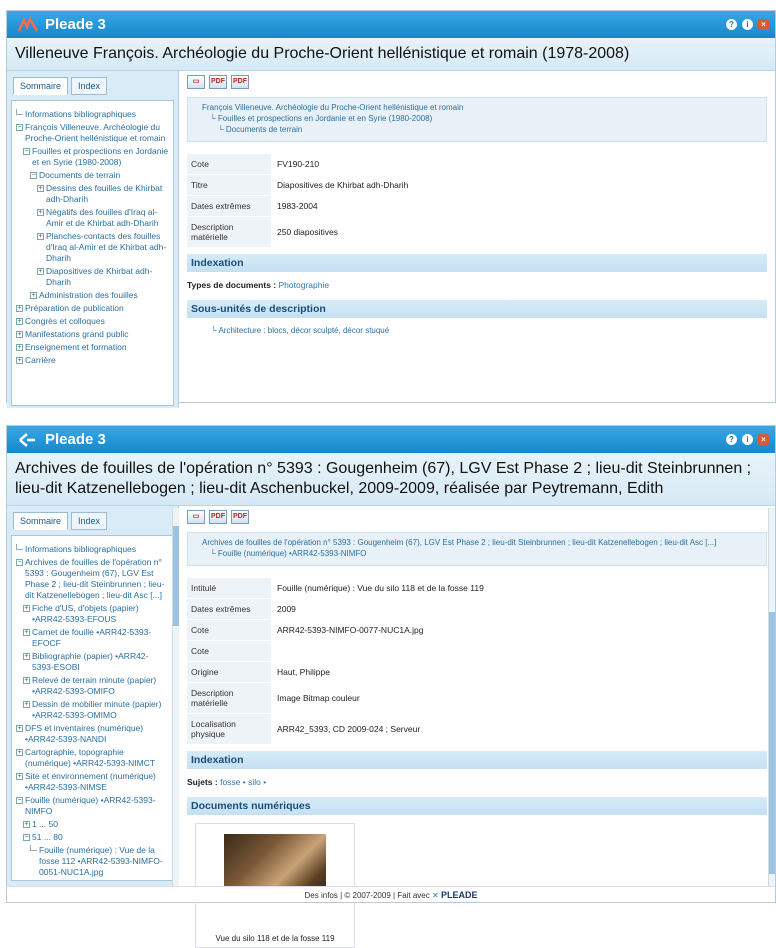 The width and height of the screenshot is (776, 948). I want to click on tree-node: − Fouille (numérique) •ARR42-5393-NIMFO, so click(92, 806).